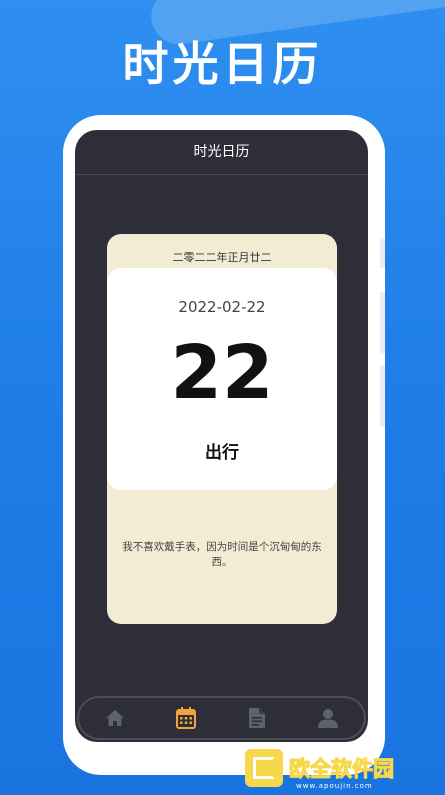 Image resolution: width=445 pixels, height=795 pixels. Describe the element at coordinates (334, 786) in the screenshot. I see `watermark-url: www.apoujin.com` at that location.